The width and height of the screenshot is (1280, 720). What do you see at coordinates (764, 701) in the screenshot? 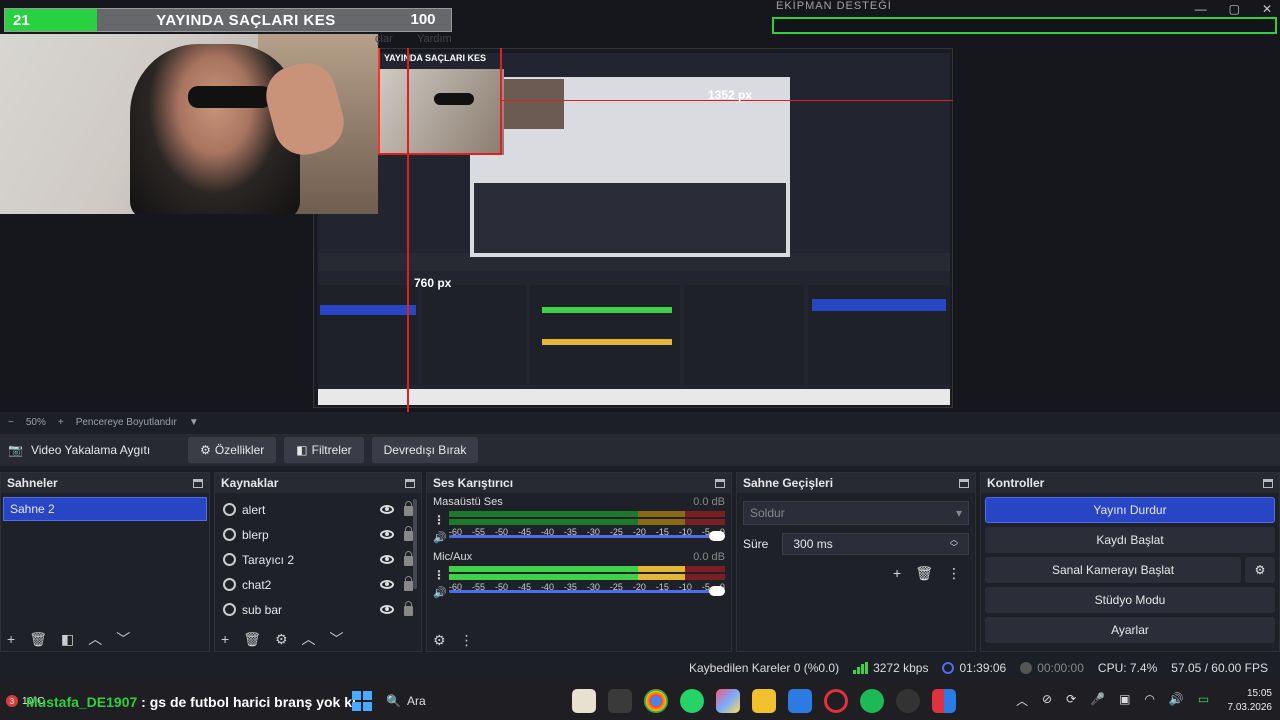
I see `file-explorer-icon` at bounding box center [764, 701].